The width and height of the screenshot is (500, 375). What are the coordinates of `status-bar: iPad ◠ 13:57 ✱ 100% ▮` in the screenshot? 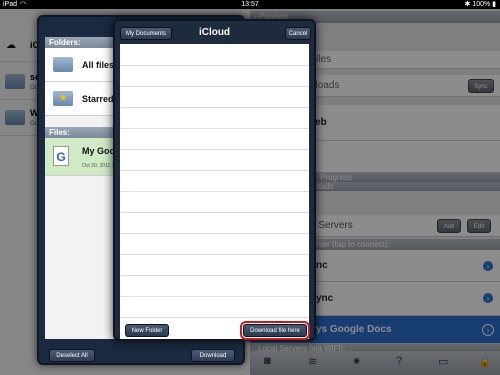 It's located at (250, 4).